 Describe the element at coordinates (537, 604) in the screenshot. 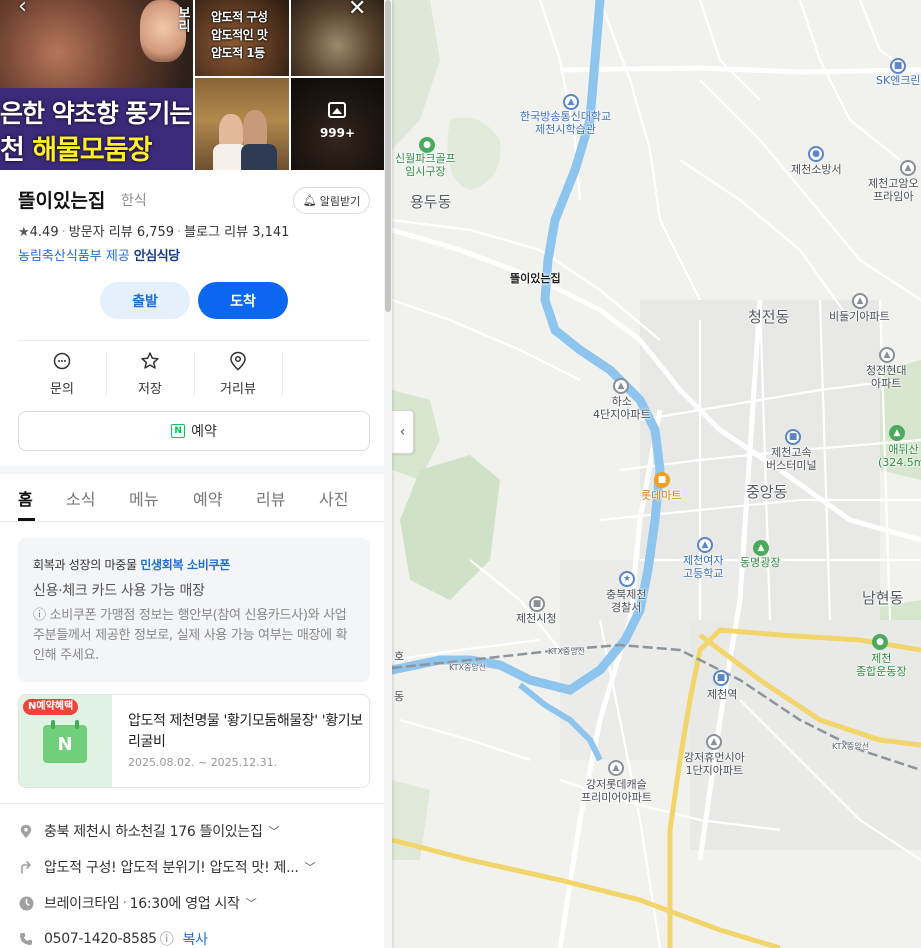

I see `city-hall-icon: ■` at that location.